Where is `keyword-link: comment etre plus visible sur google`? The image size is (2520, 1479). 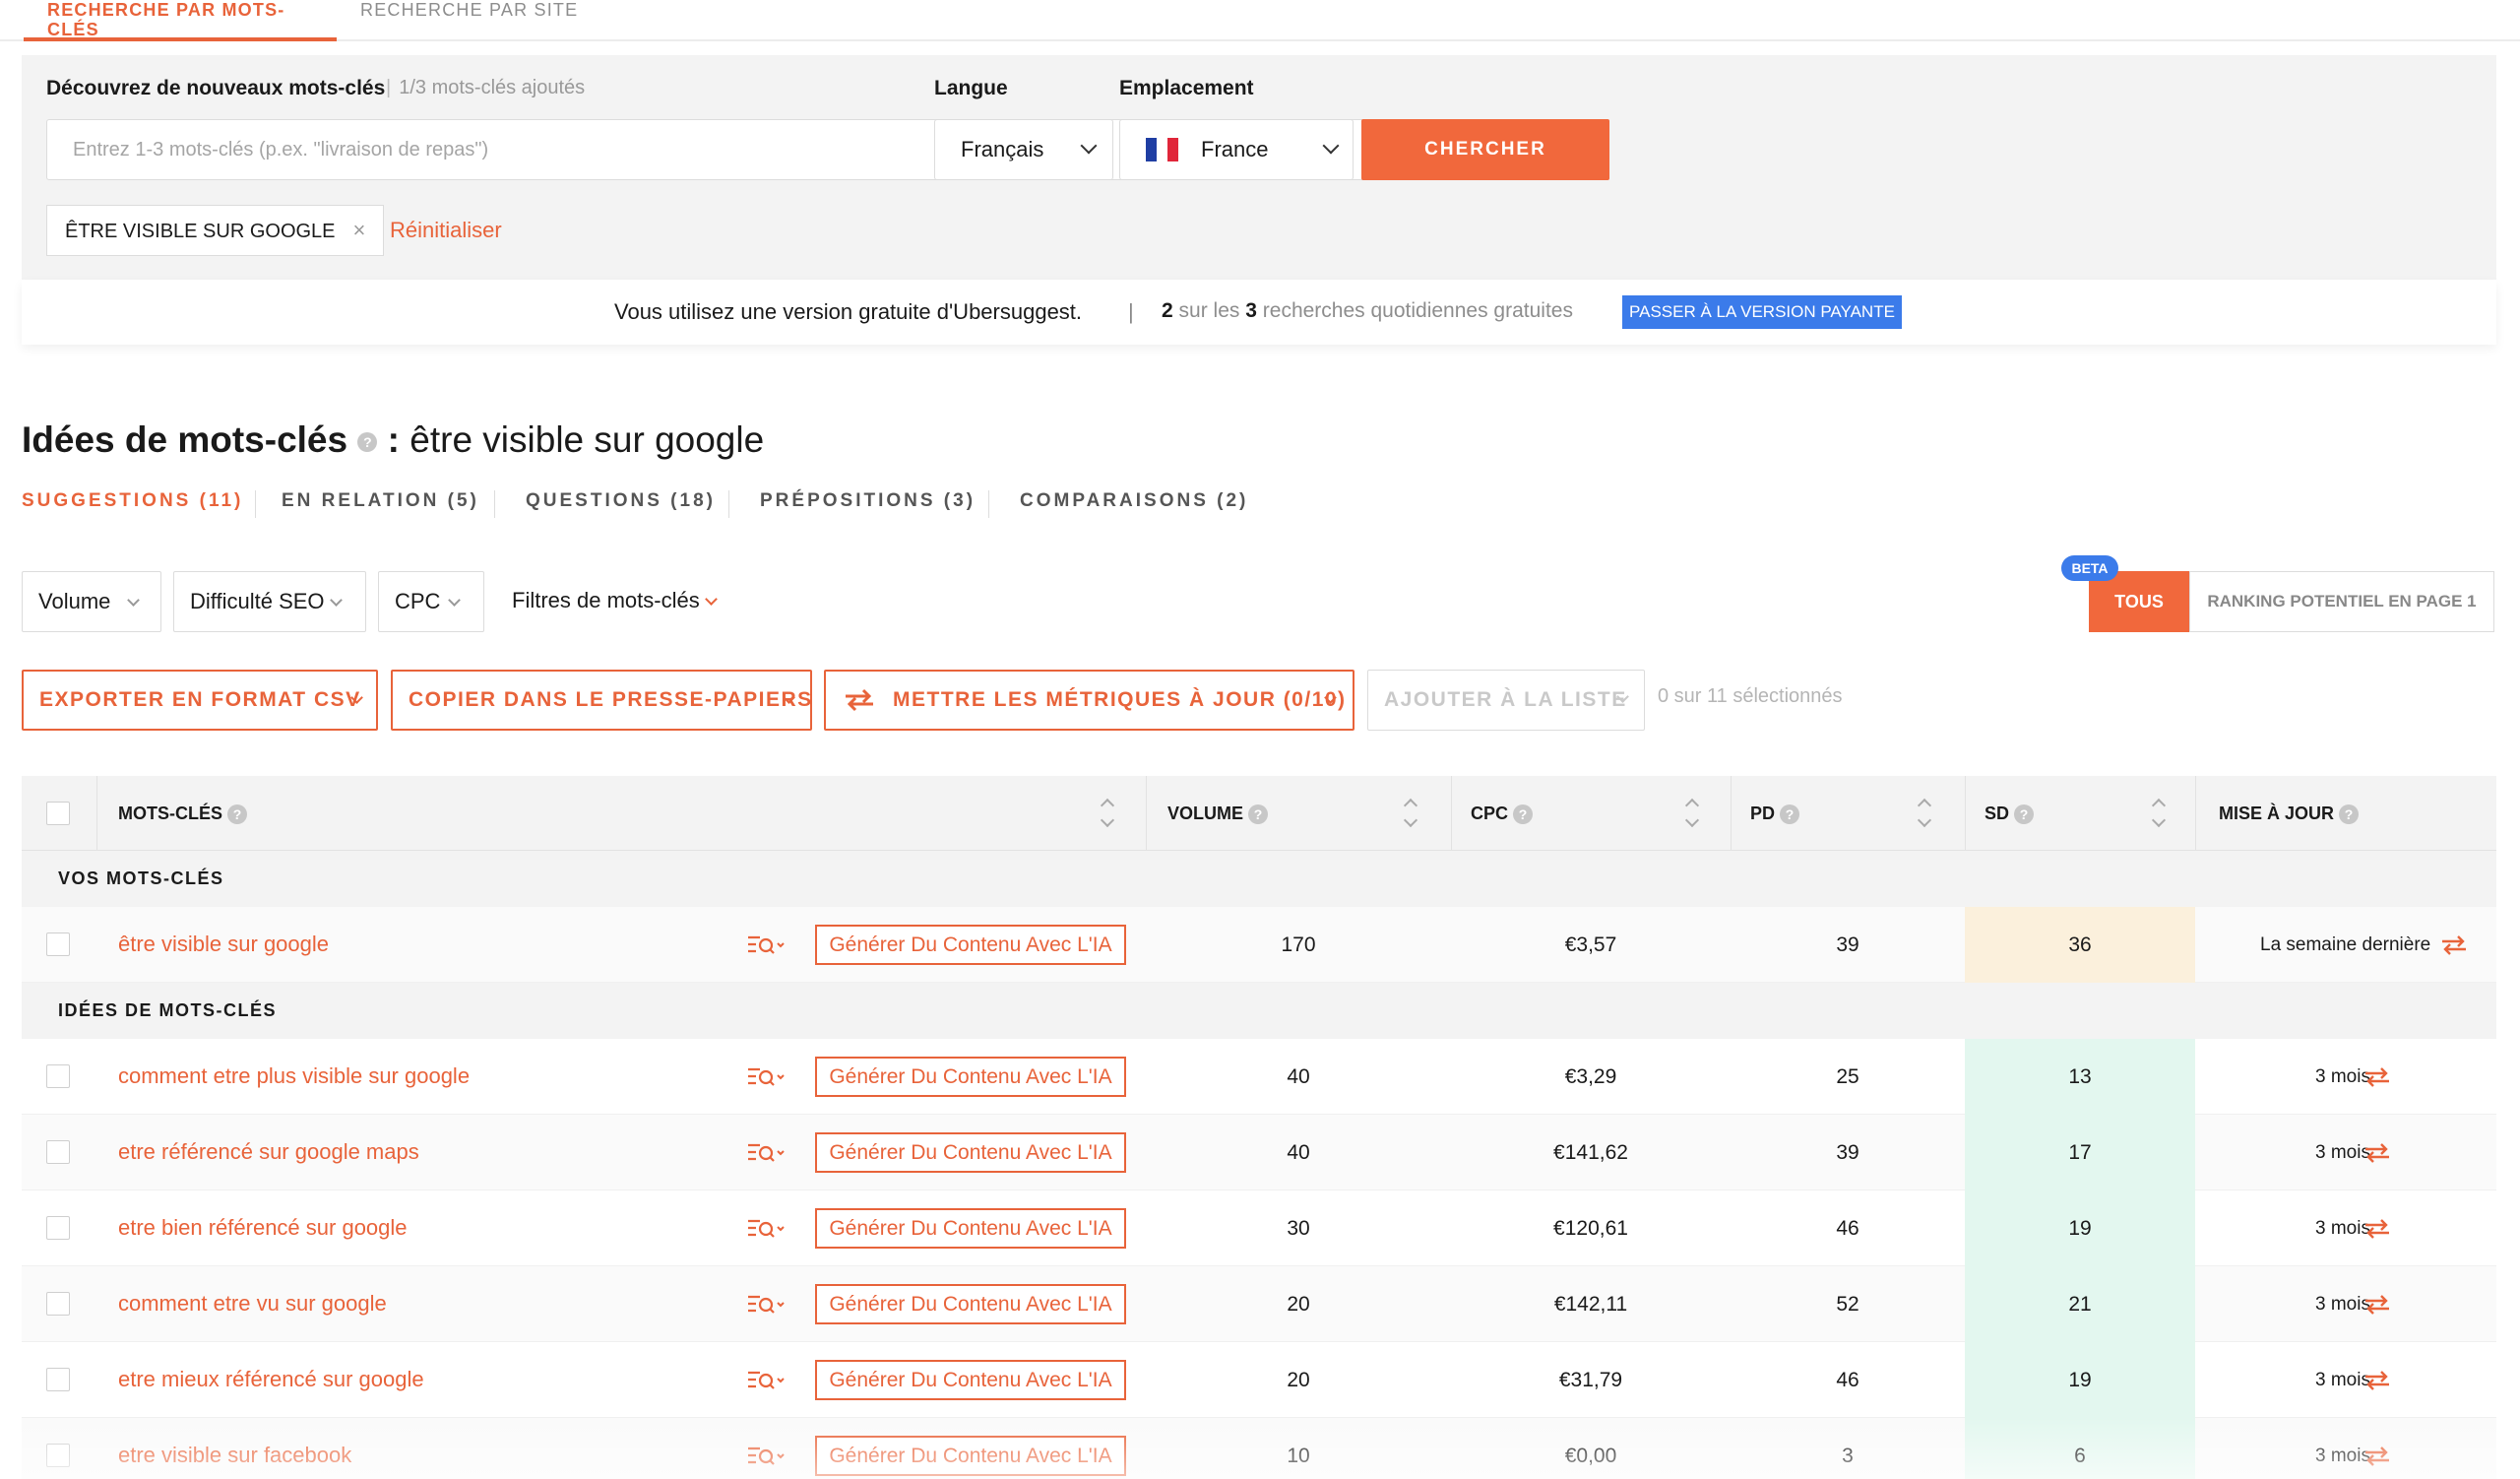
keyword-link: comment etre plus visible sur google is located at coordinates (294, 1076).